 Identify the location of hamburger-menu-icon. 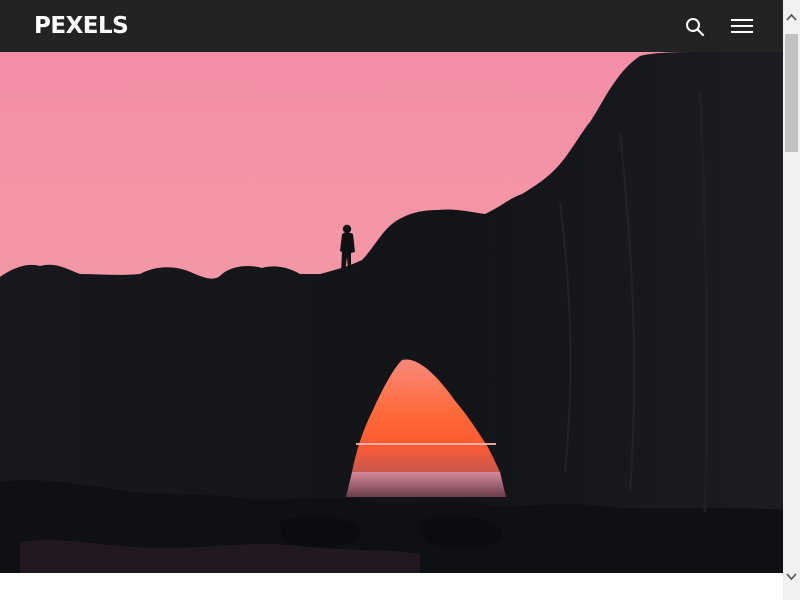
(742, 26).